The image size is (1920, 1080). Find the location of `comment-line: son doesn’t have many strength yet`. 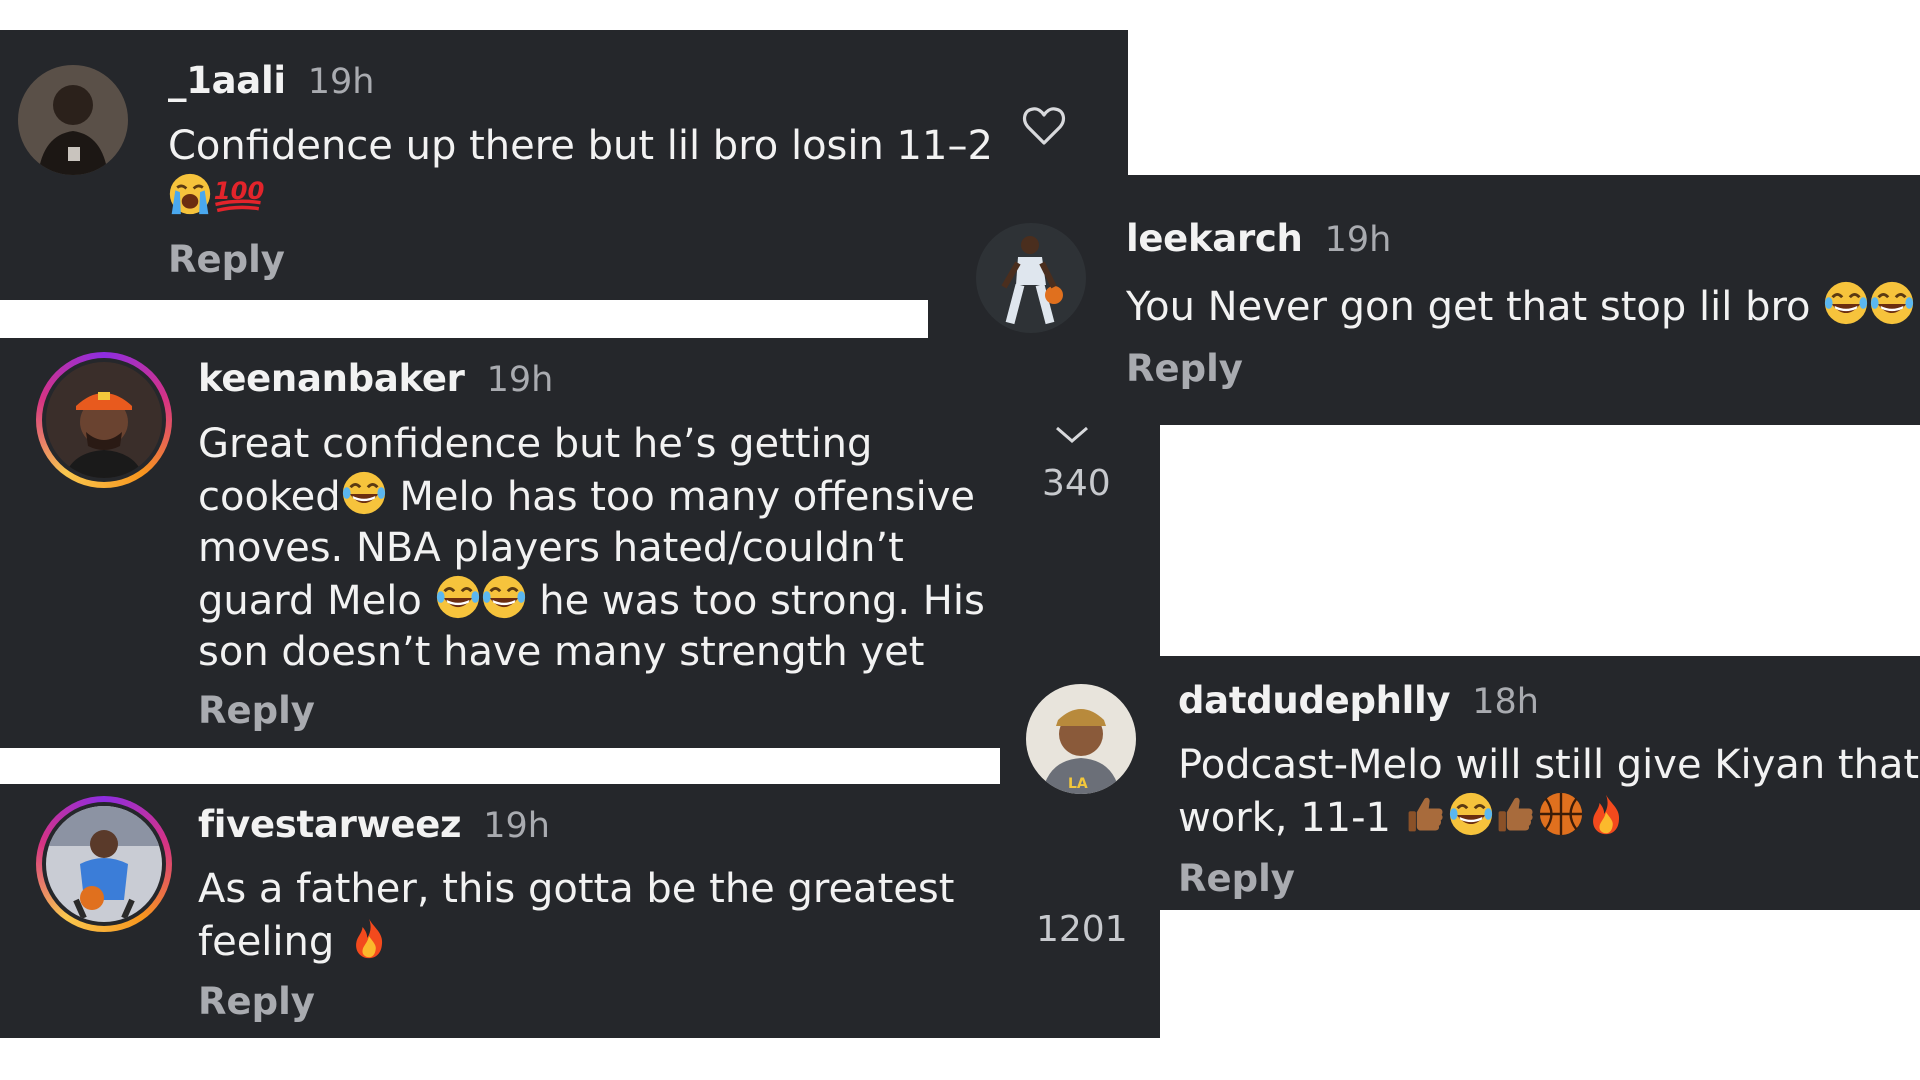

comment-line: son doesn’t have many strength yet is located at coordinates (561, 652).